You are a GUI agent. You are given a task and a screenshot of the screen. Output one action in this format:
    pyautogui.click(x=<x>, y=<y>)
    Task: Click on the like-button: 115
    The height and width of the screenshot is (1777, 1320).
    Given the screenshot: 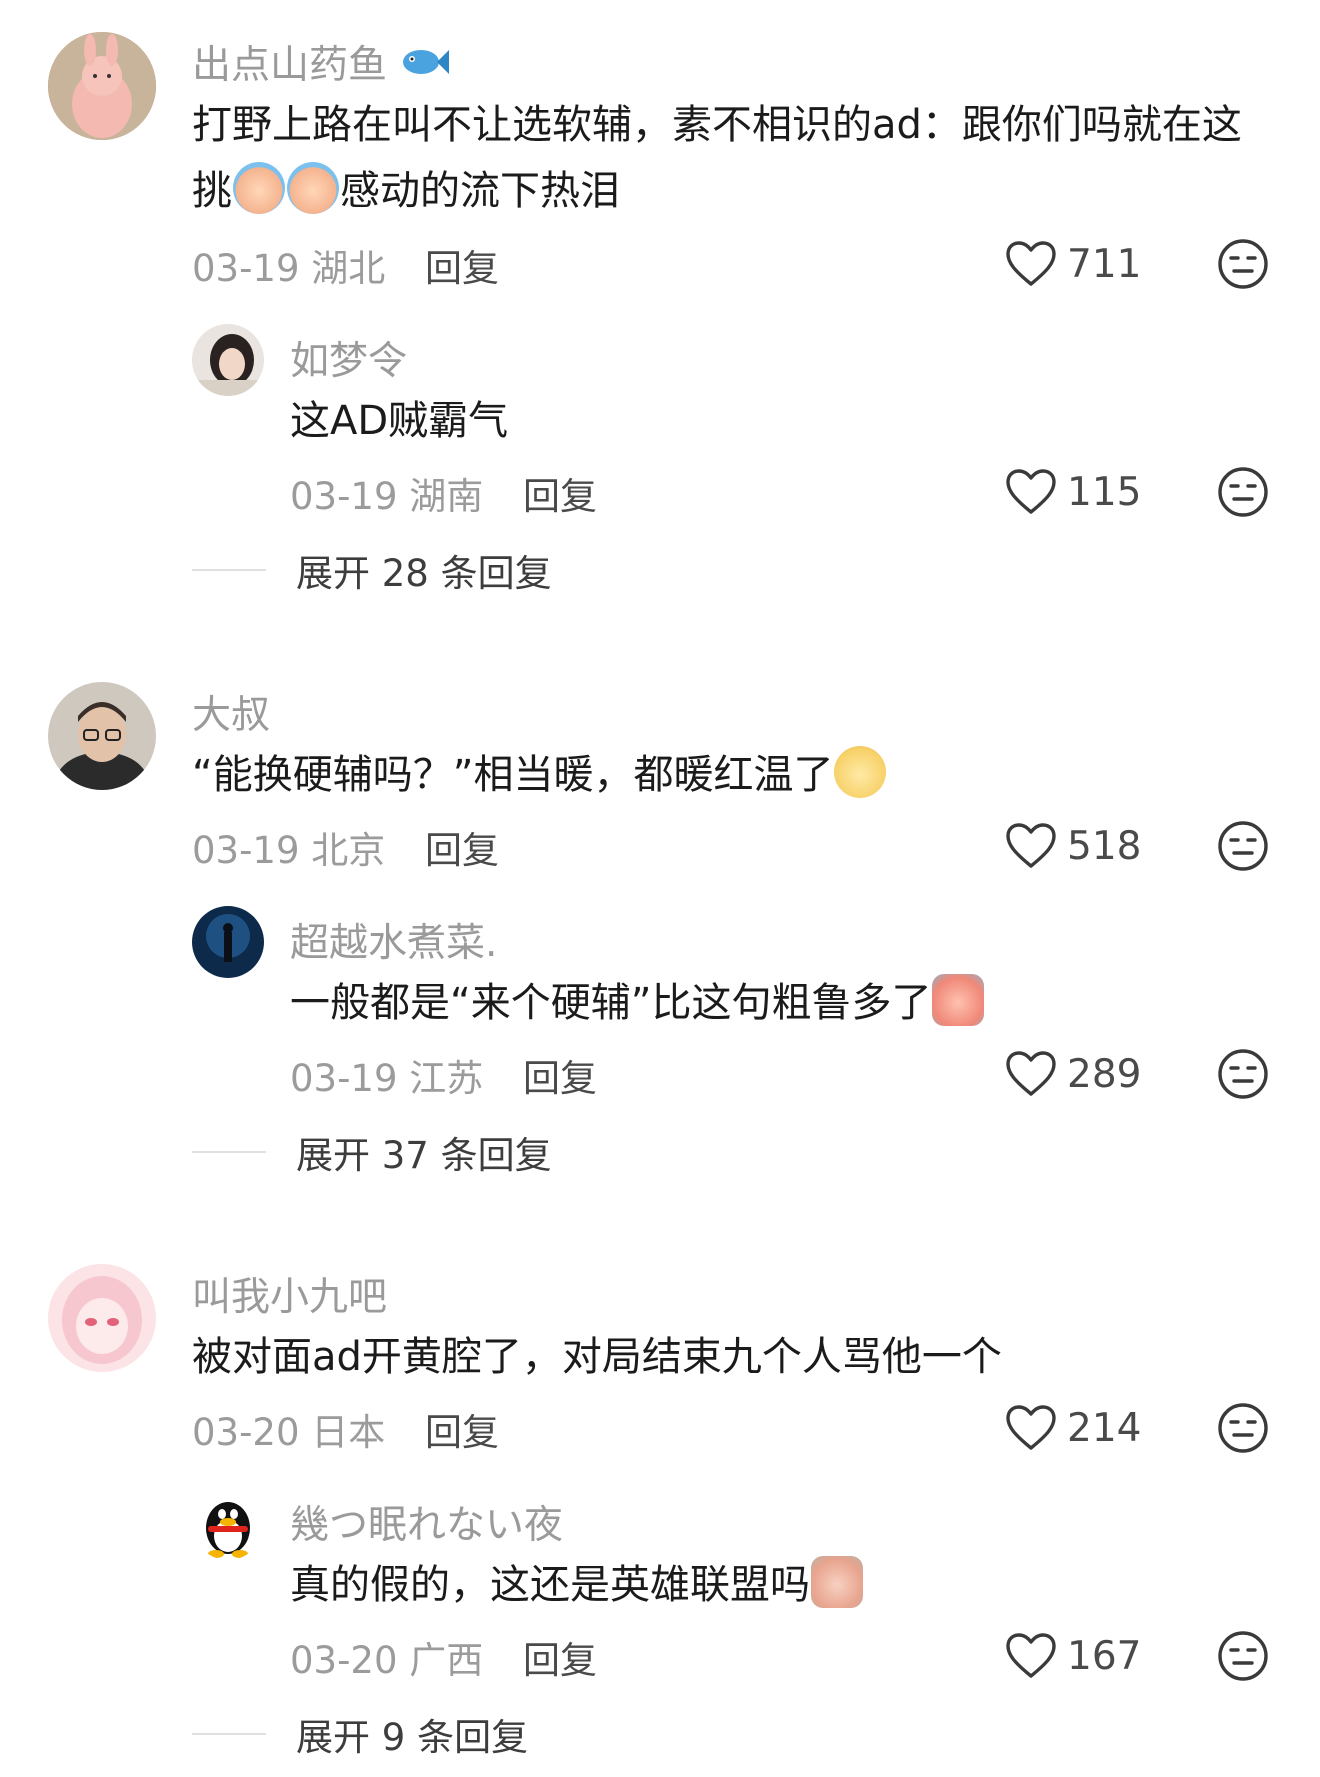 What is the action you would take?
    pyautogui.click(x=1085, y=492)
    